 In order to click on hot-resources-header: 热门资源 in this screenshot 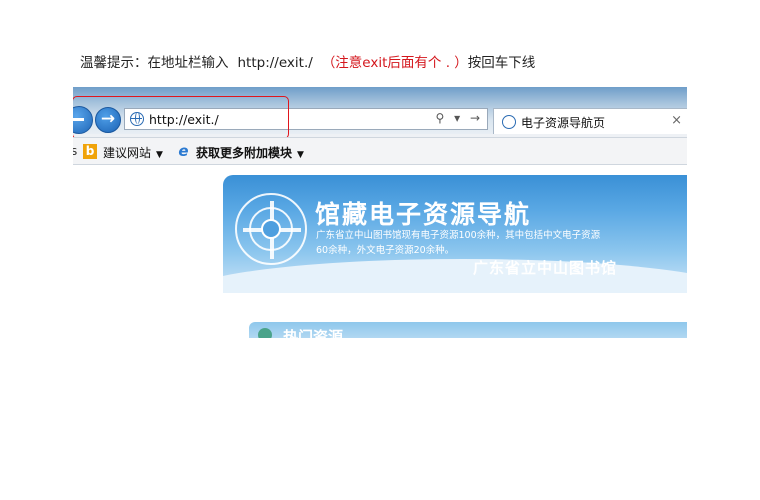, I will do `click(468, 330)`.